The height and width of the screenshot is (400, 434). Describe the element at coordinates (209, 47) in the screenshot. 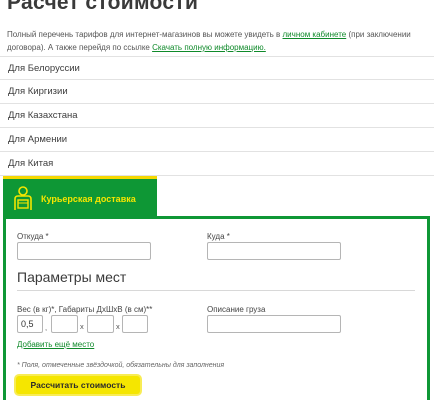

I see `download-info-link: Скачать полную информацию.` at that location.